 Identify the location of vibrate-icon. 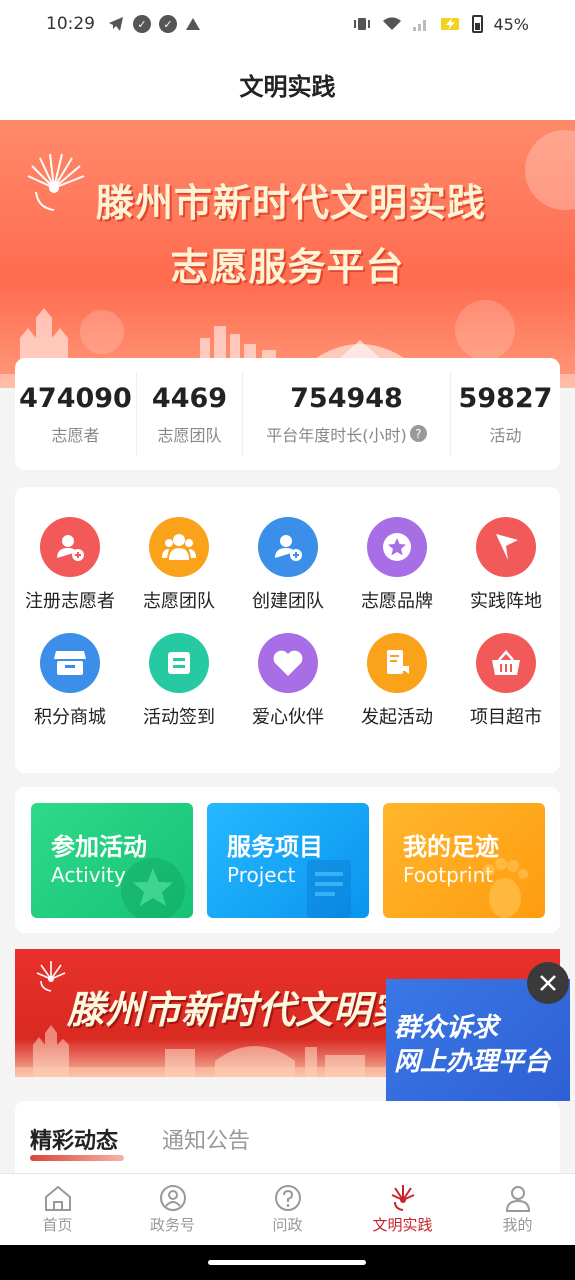
(362, 24).